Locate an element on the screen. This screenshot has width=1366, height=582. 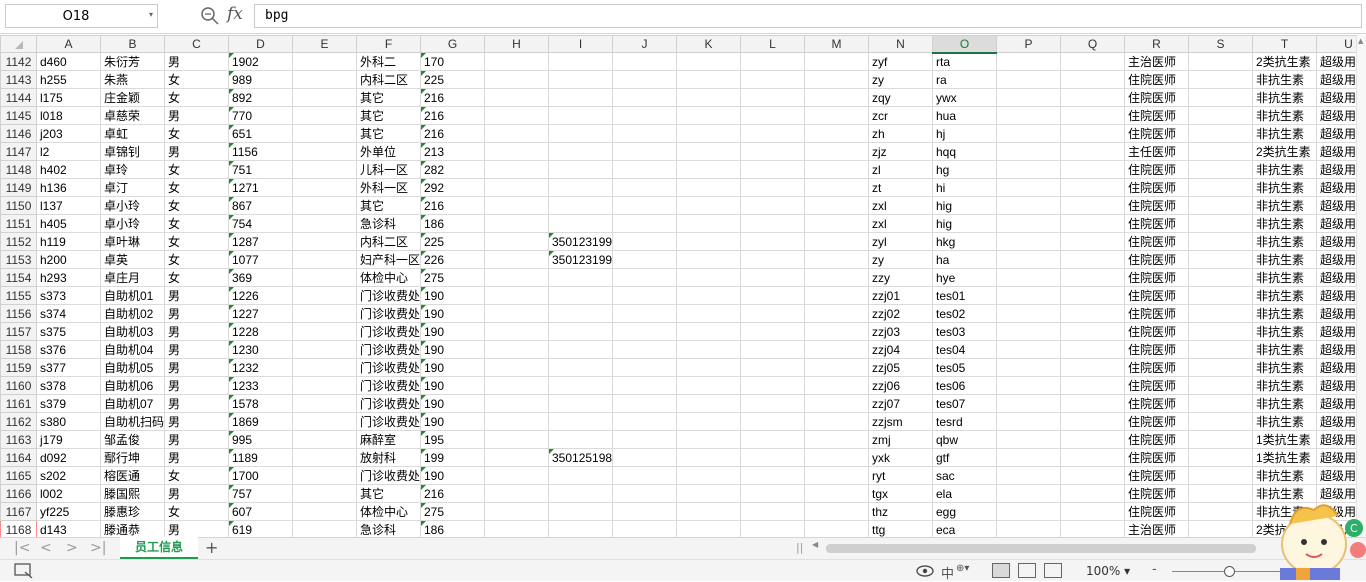
row-header: 1159 is located at coordinates (18, 367).